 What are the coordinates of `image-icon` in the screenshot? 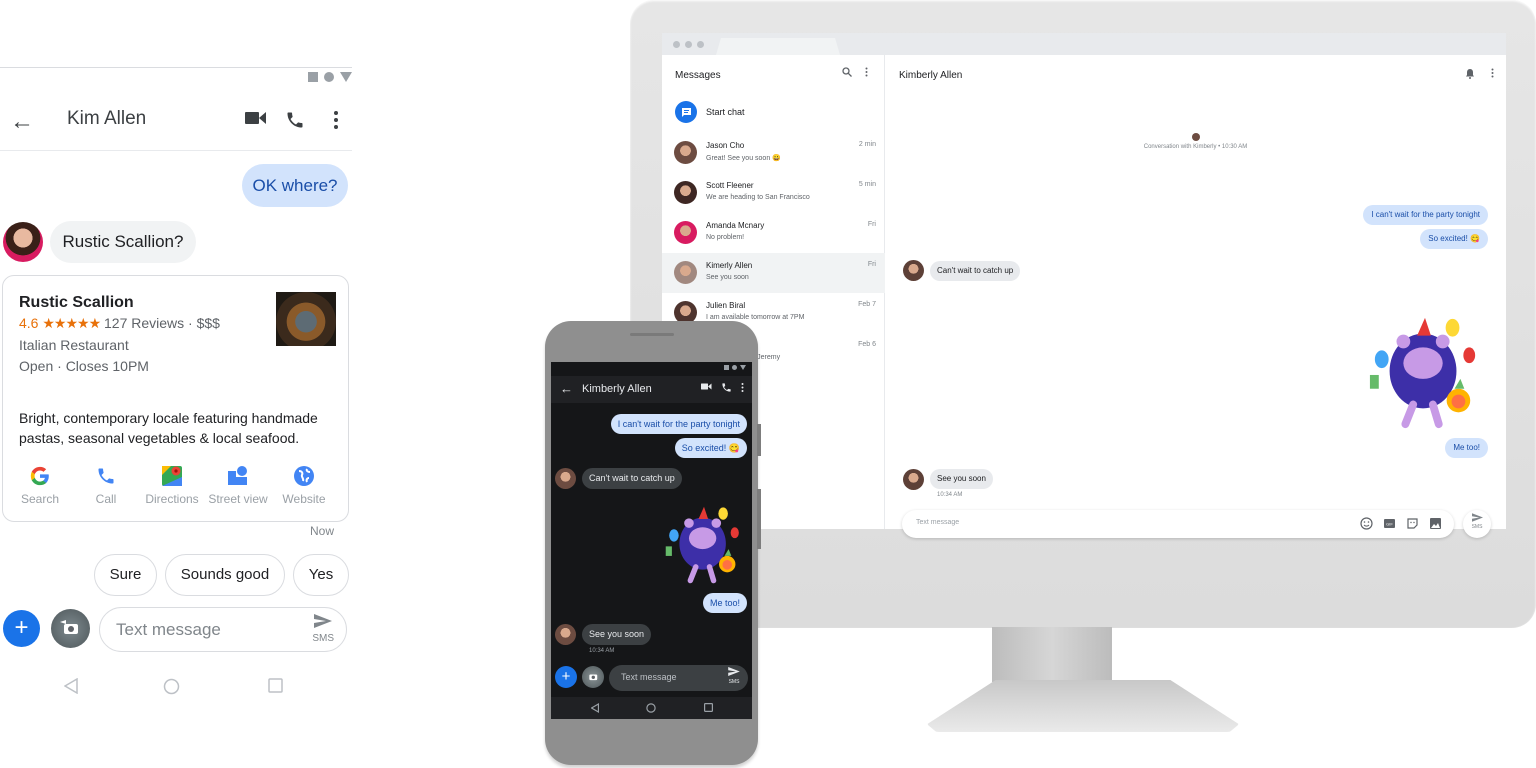 It's located at (1435, 523).